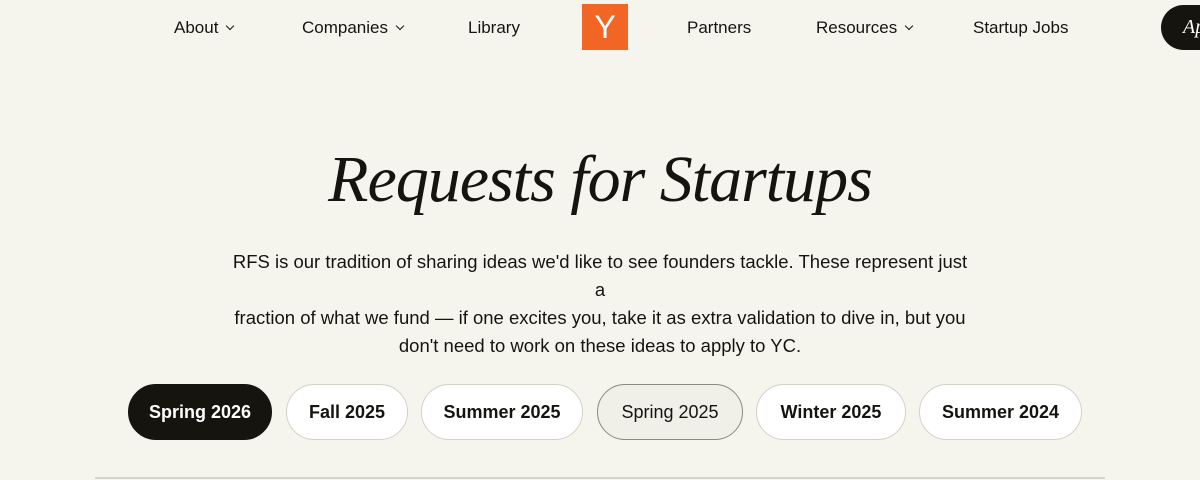 The width and height of the screenshot is (1200, 480). I want to click on nav-item-companies: Companies, so click(353, 28).